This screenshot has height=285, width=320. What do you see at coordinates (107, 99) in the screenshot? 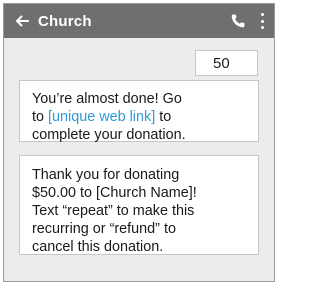
I see `message-line: You’re almost done! Go` at bounding box center [107, 99].